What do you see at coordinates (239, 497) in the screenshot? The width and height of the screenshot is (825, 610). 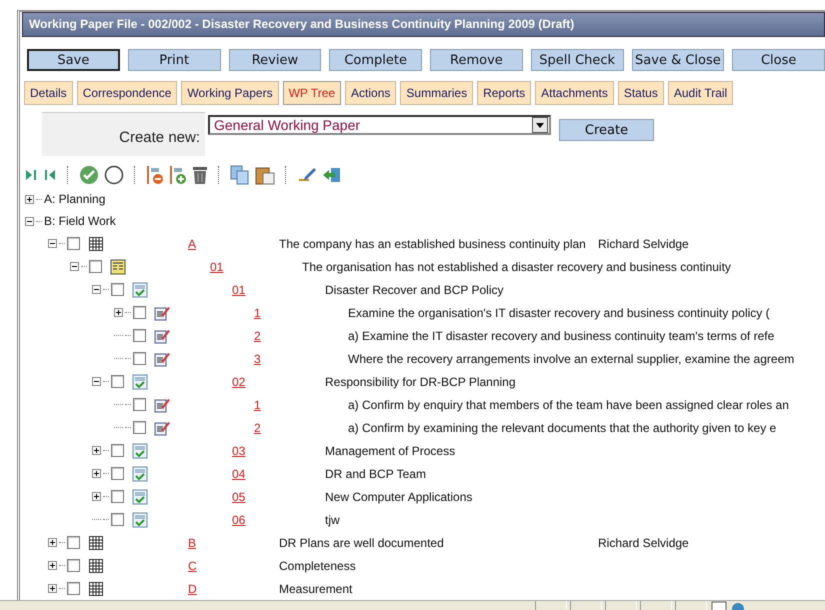 I see `item-code-link: 05` at bounding box center [239, 497].